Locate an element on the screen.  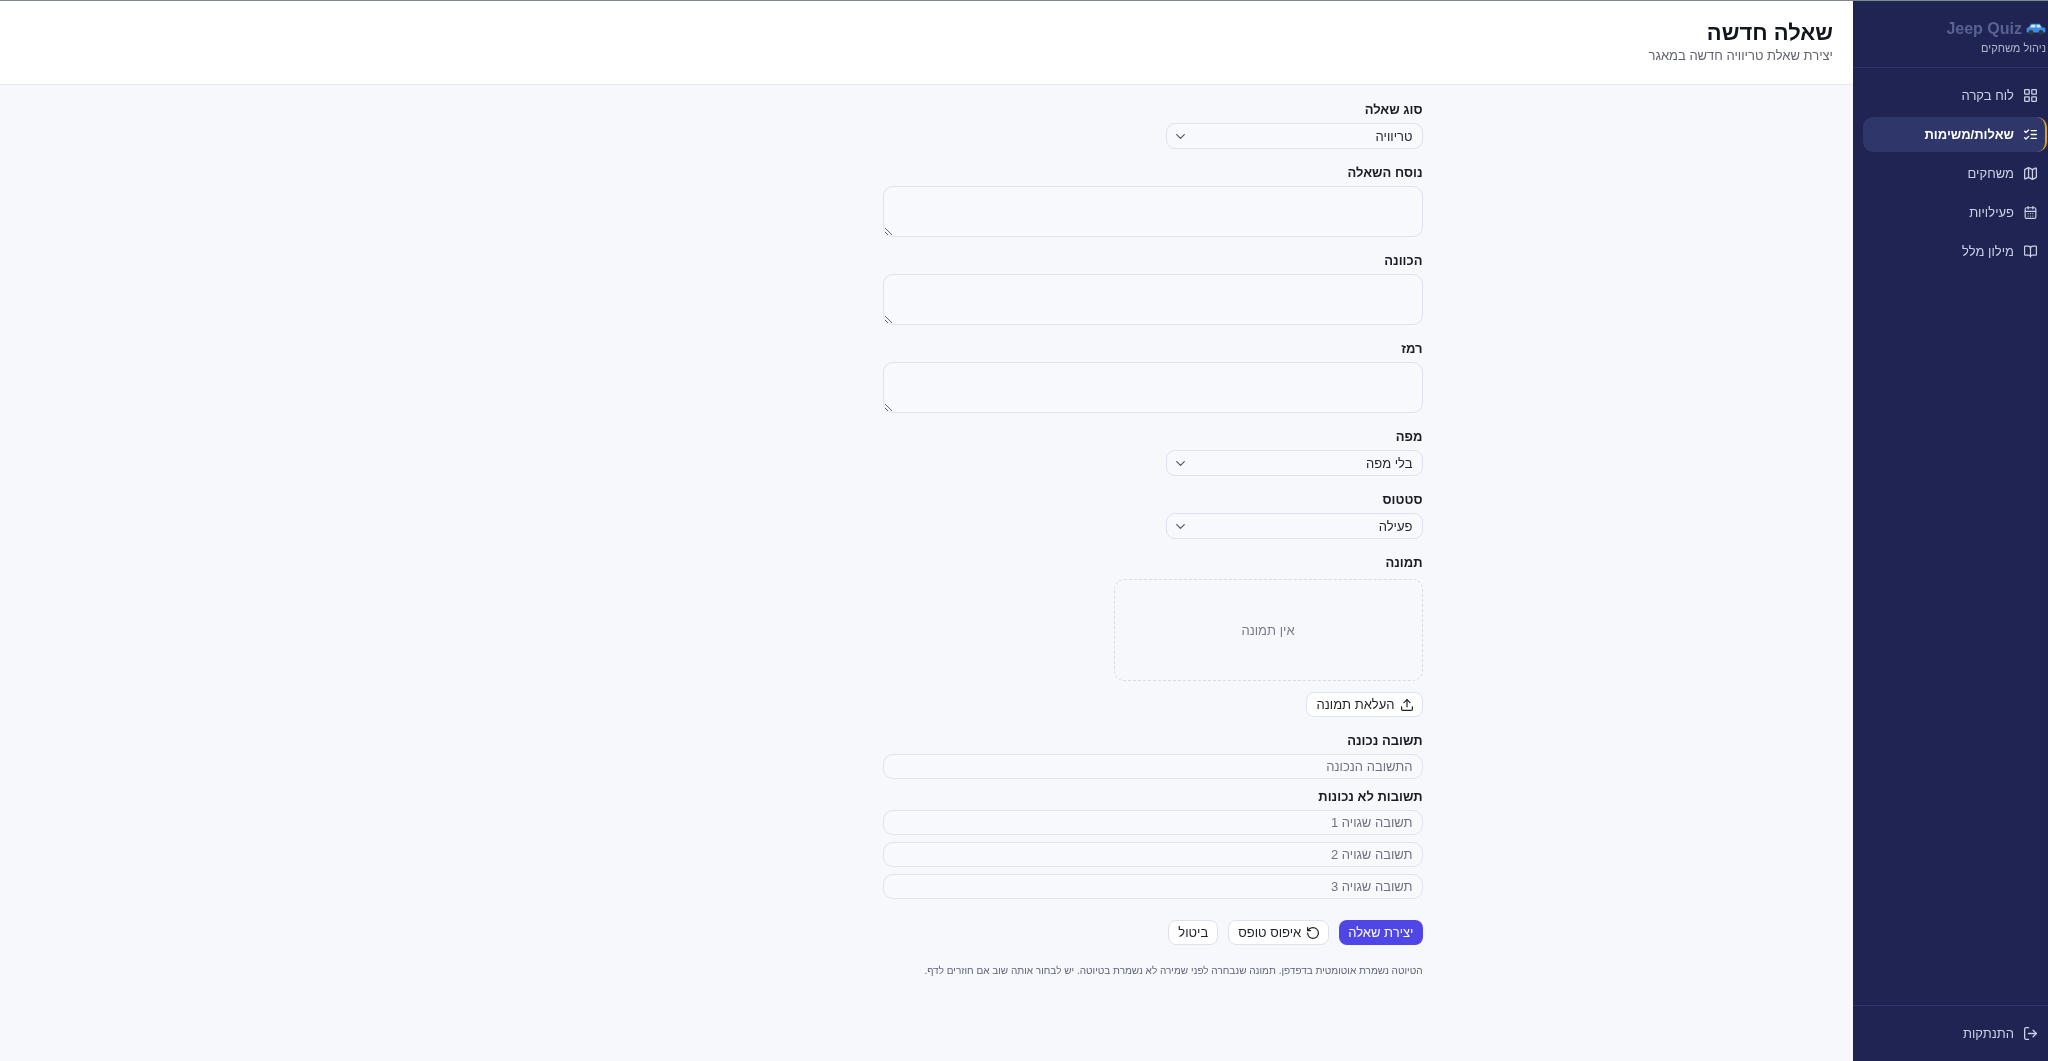
answer-field: התשובה הנכונה is located at coordinates (1152, 766).